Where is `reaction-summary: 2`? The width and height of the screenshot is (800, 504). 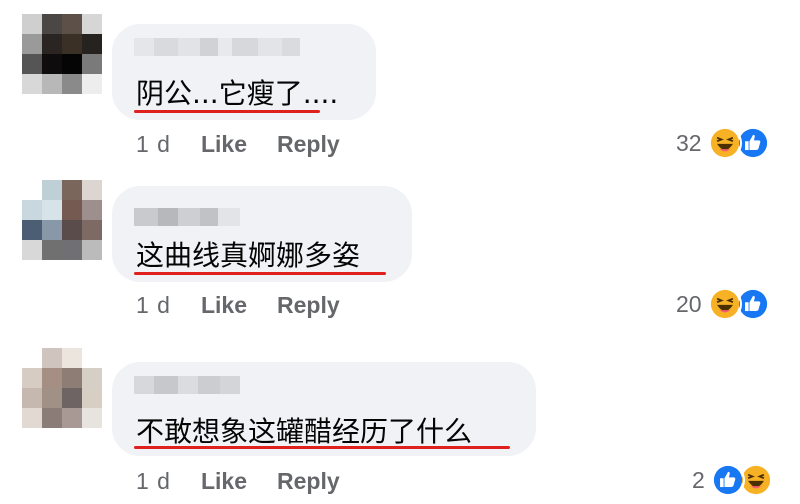 reaction-summary: 2 is located at coordinates (732, 480).